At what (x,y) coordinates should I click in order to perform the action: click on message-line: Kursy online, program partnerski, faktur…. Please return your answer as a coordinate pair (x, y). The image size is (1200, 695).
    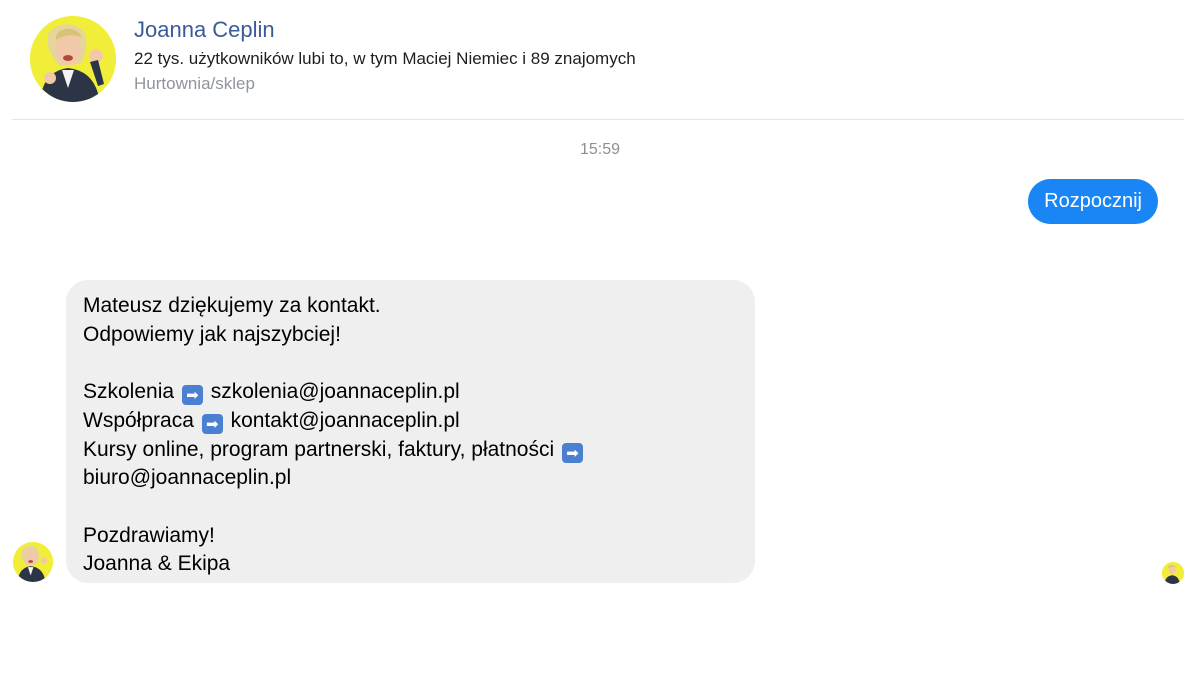
    Looking at the image, I should click on (410, 450).